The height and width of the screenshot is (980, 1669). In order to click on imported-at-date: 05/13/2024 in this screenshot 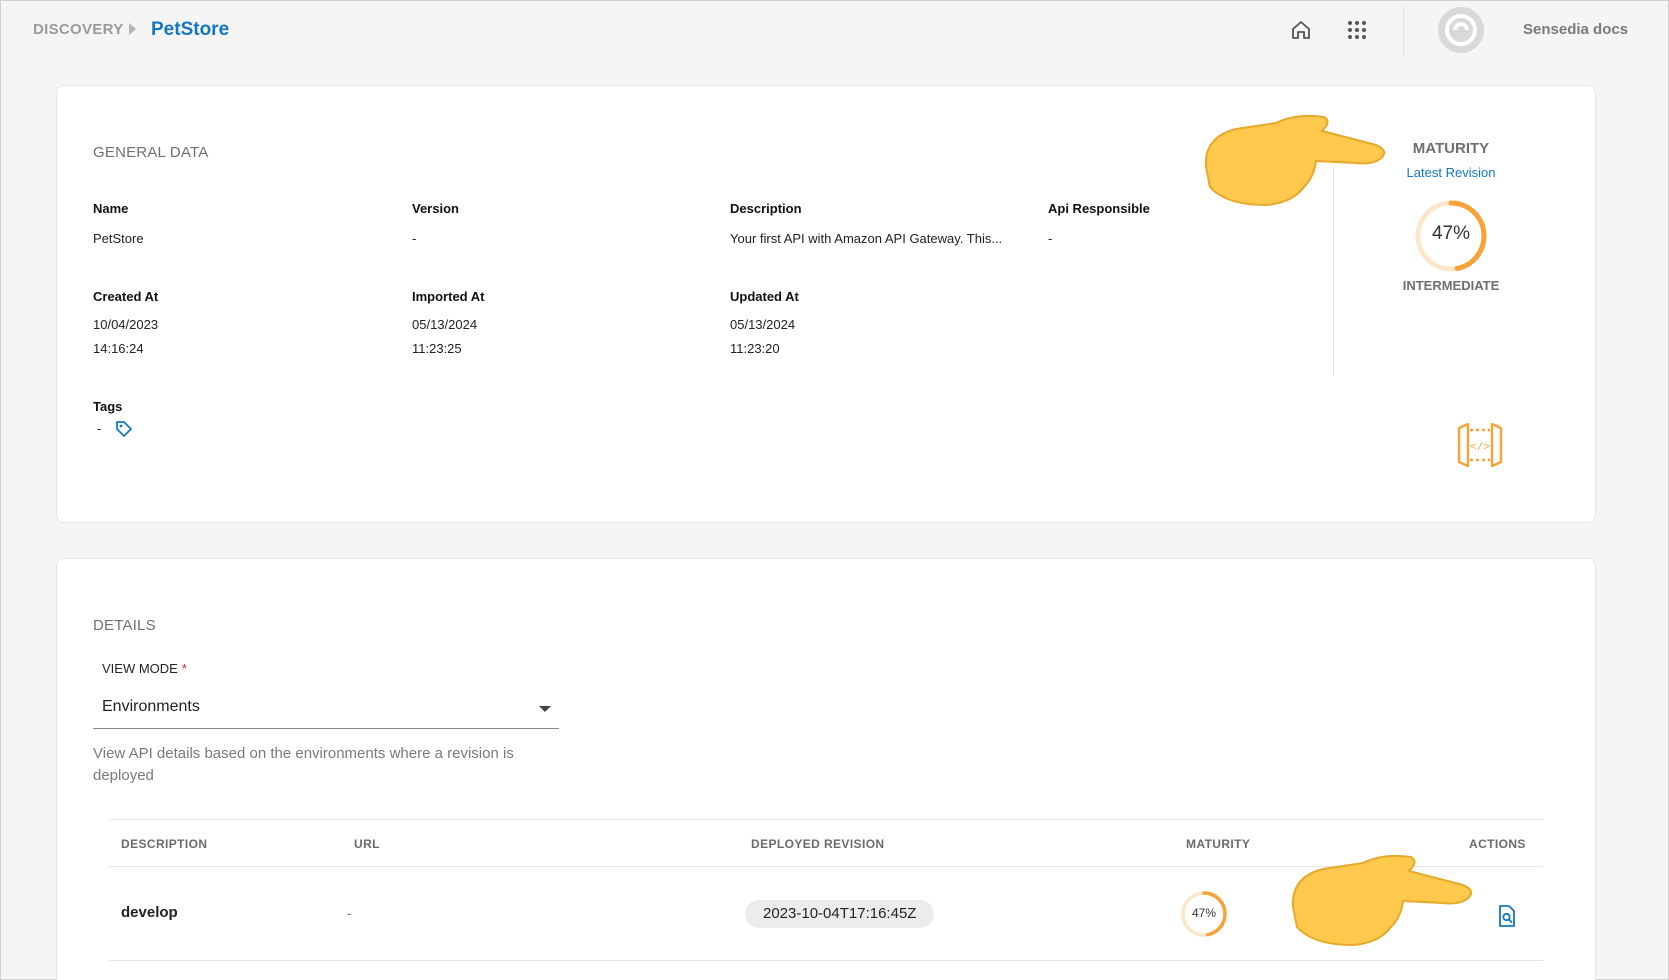, I will do `click(445, 324)`.